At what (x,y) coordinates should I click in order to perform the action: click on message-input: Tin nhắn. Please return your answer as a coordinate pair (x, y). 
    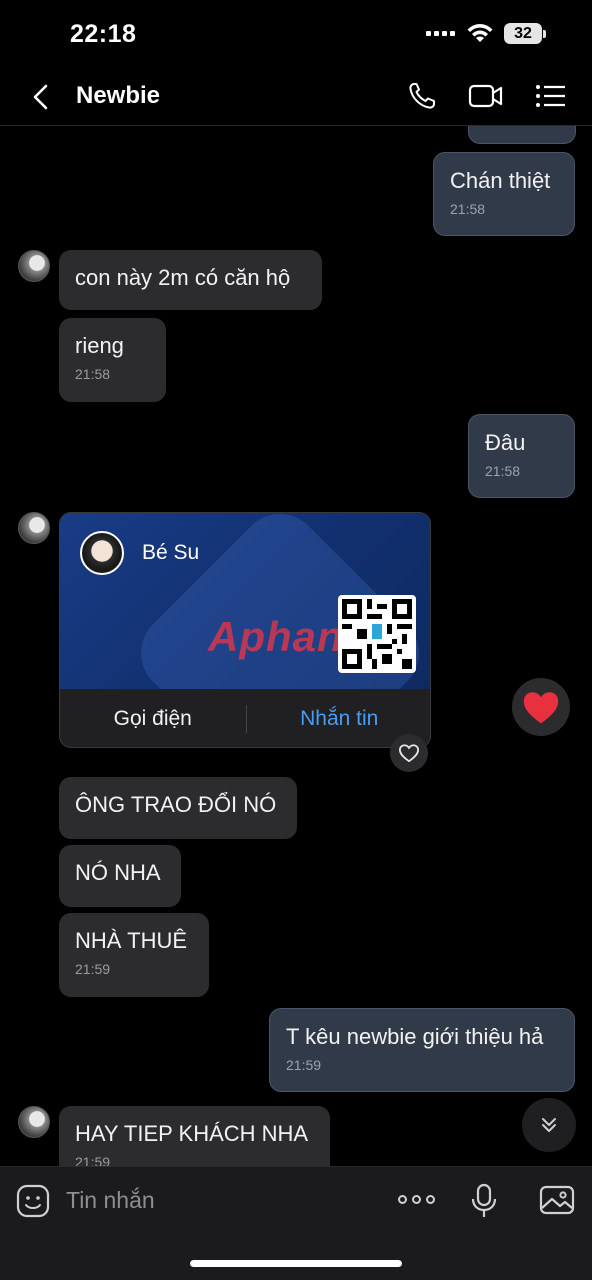
    Looking at the image, I should click on (110, 1200).